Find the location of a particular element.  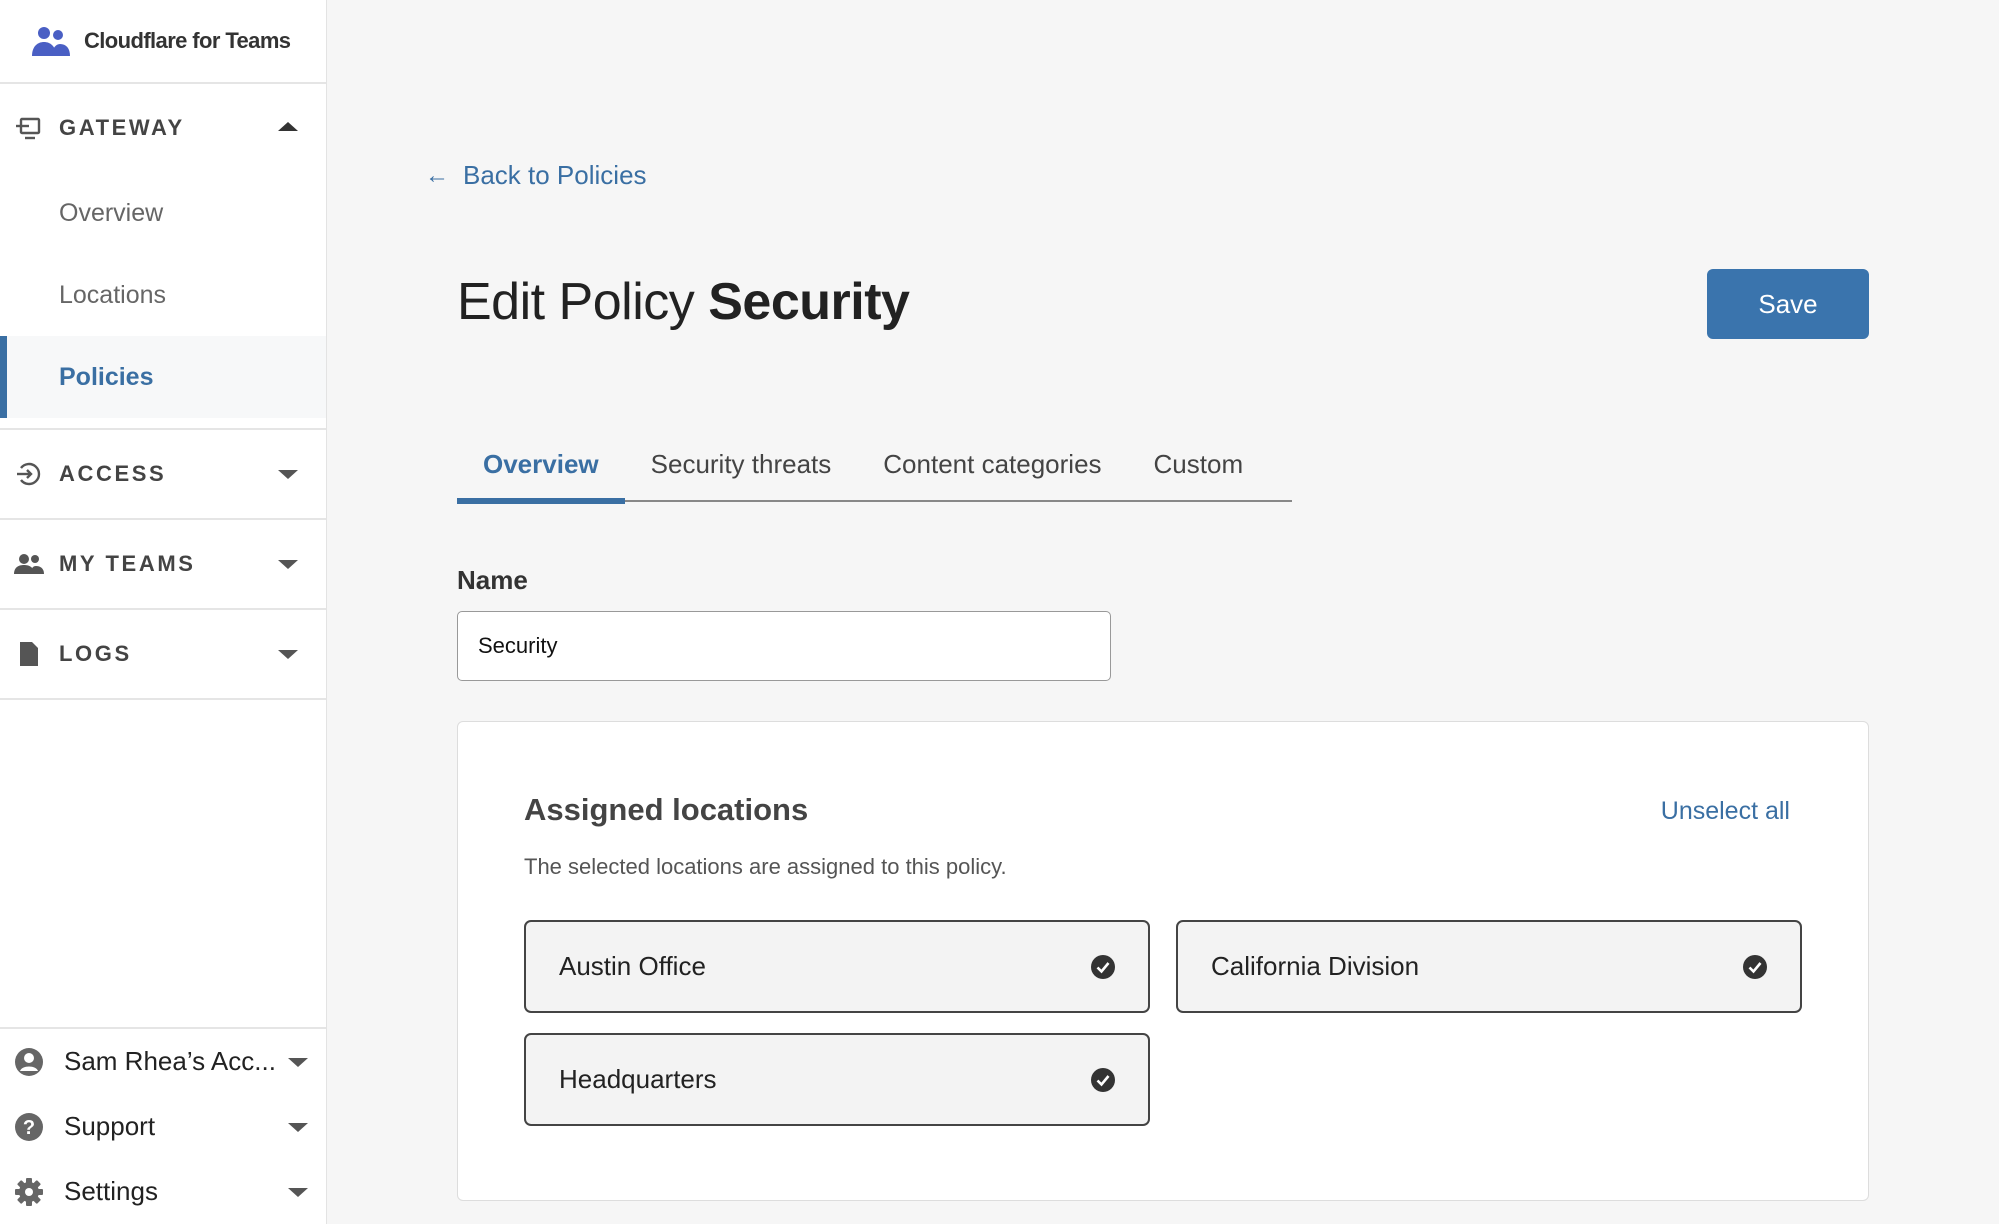

document-icon is located at coordinates (29, 654).